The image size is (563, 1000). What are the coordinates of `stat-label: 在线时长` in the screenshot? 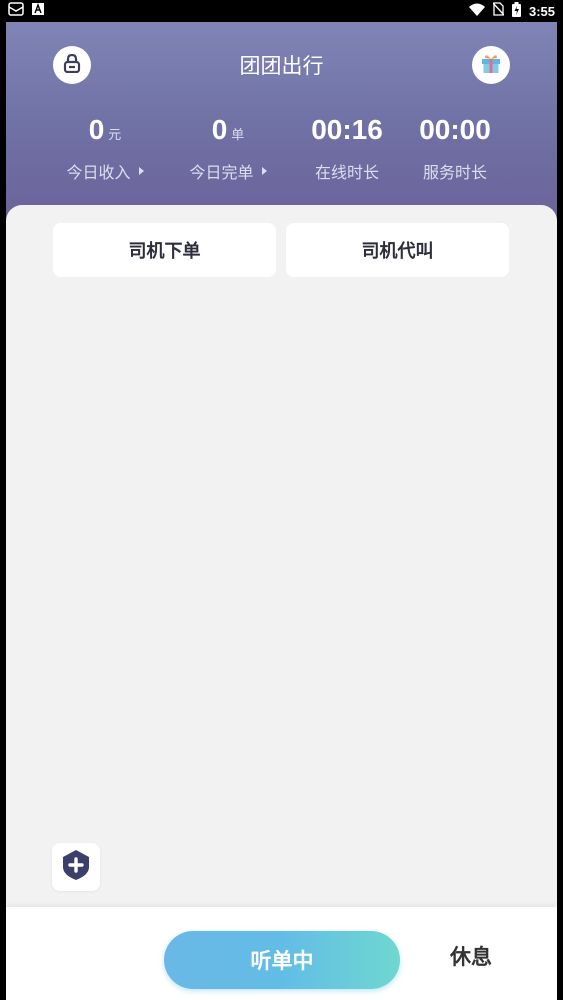 It's located at (346, 172).